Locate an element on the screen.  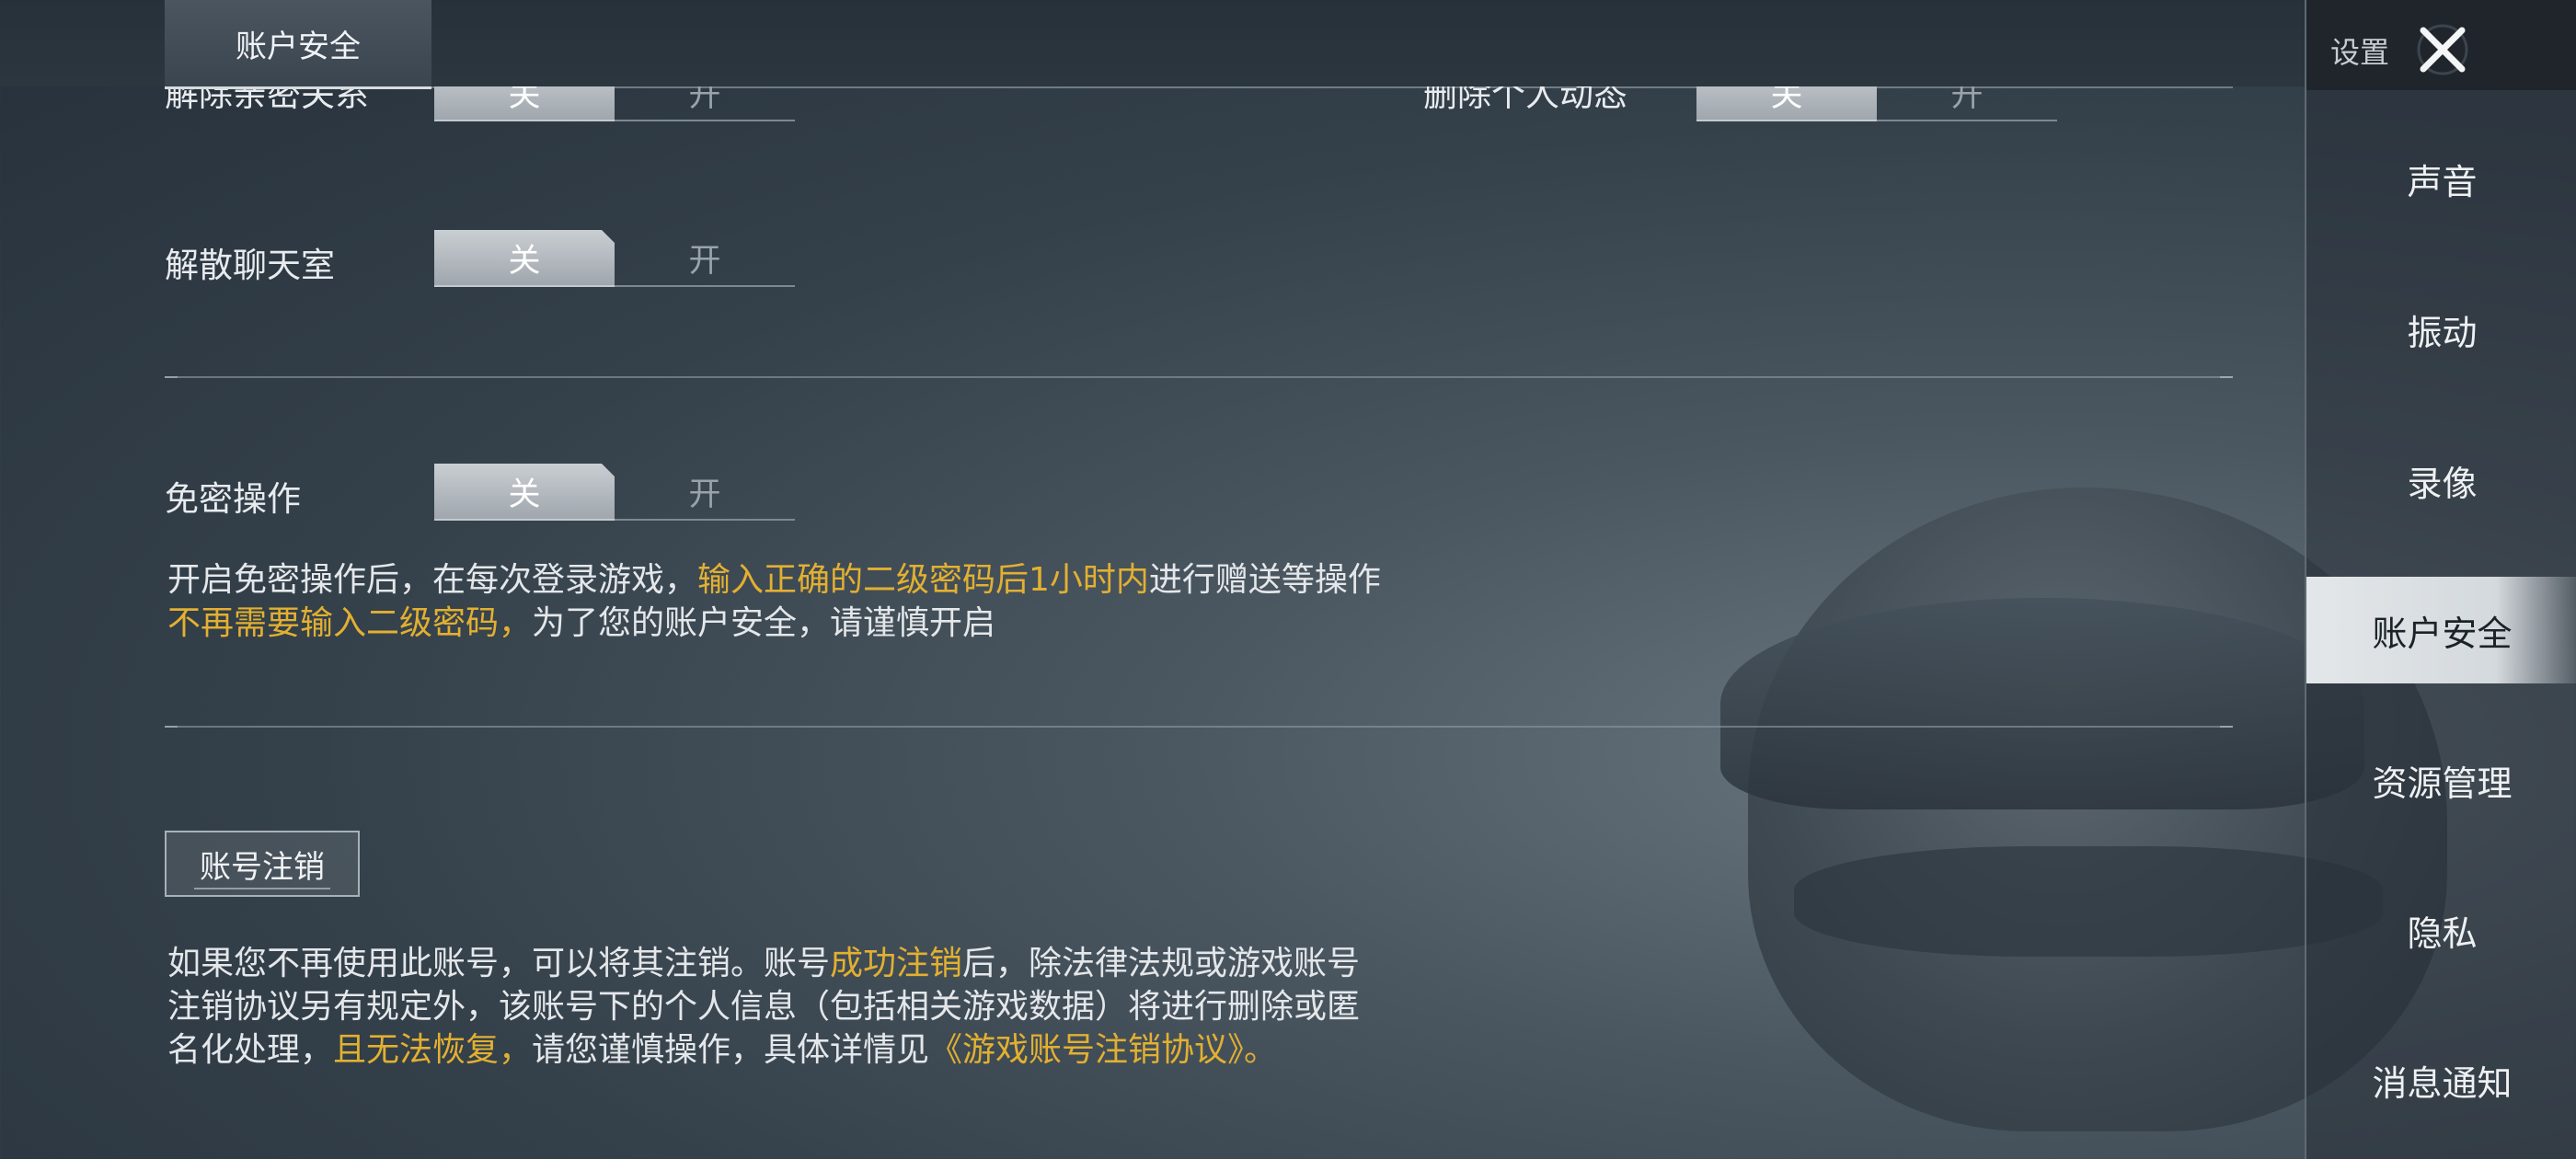
description-line: 不再需要输入二级密码，为了您的账户安全，请谨慎开启 is located at coordinates (774, 623).